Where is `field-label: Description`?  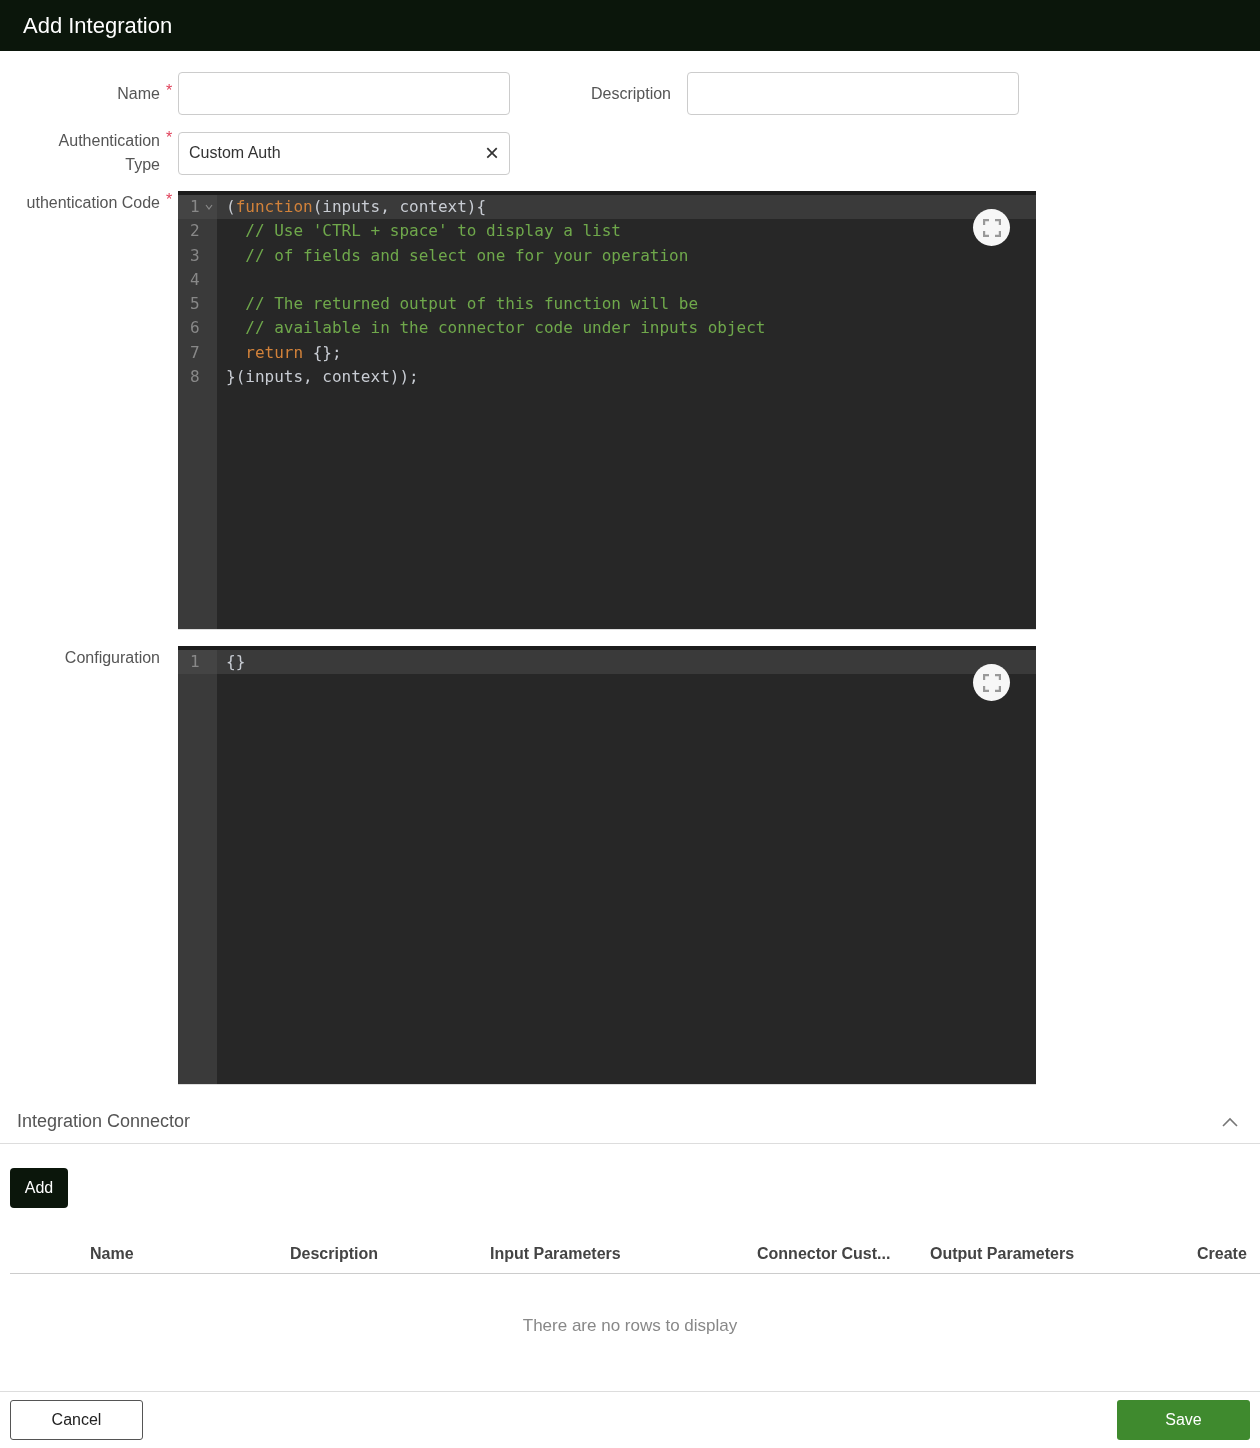
field-label: Description is located at coordinates (630, 93).